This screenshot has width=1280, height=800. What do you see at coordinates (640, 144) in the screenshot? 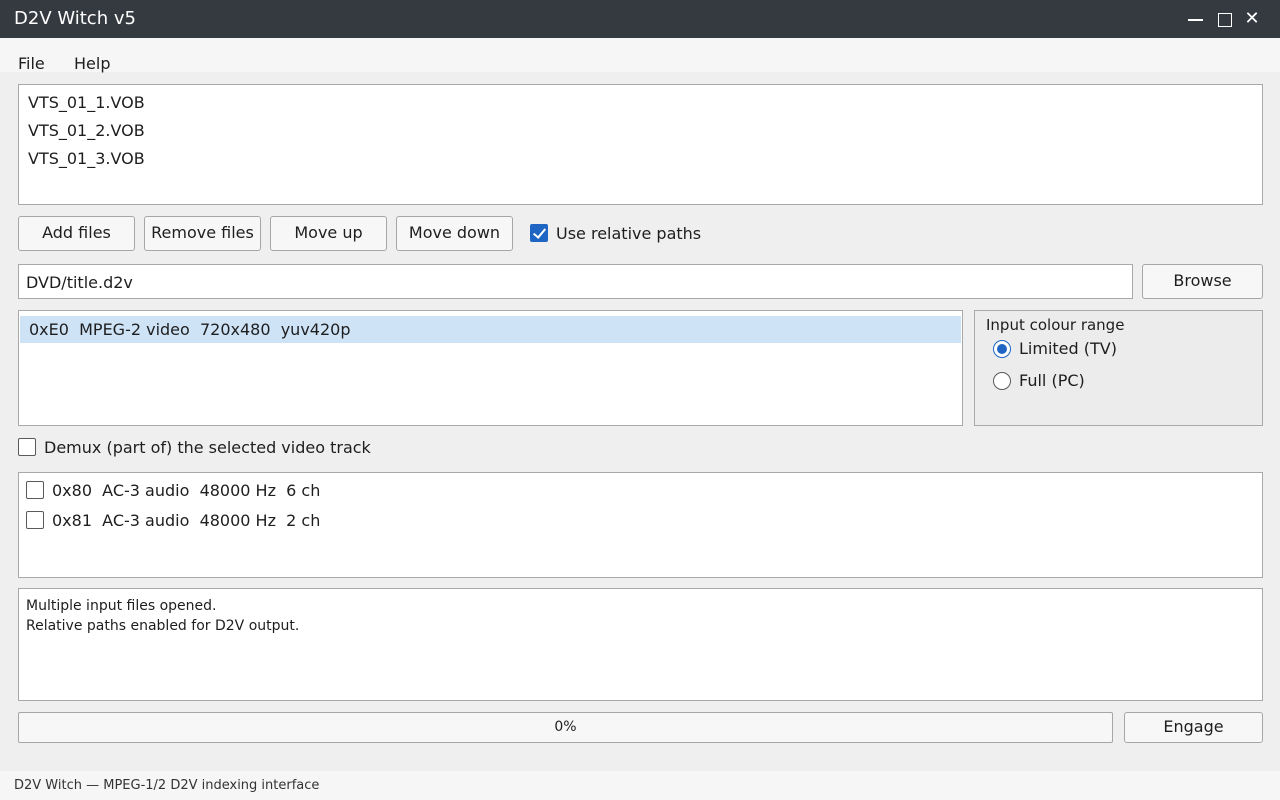
I see `input-file-list: VTS_01_1.VOB VTS_01_2.VOB VTS_01_3.VOB` at bounding box center [640, 144].